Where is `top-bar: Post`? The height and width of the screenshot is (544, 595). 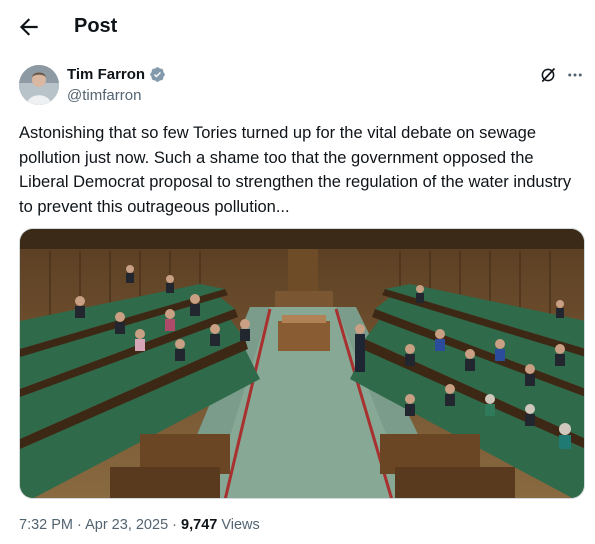 top-bar: Post is located at coordinates (297, 26).